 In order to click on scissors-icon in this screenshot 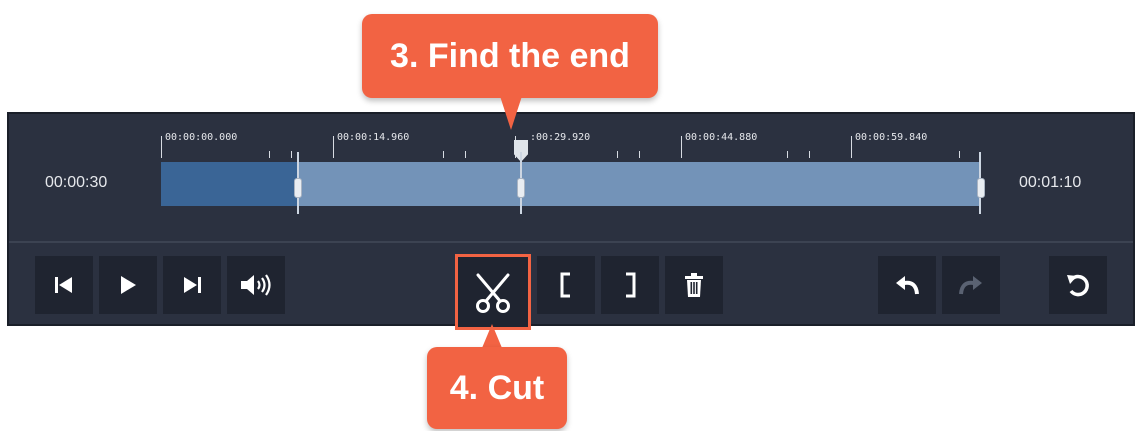, I will do `click(493, 293)`.